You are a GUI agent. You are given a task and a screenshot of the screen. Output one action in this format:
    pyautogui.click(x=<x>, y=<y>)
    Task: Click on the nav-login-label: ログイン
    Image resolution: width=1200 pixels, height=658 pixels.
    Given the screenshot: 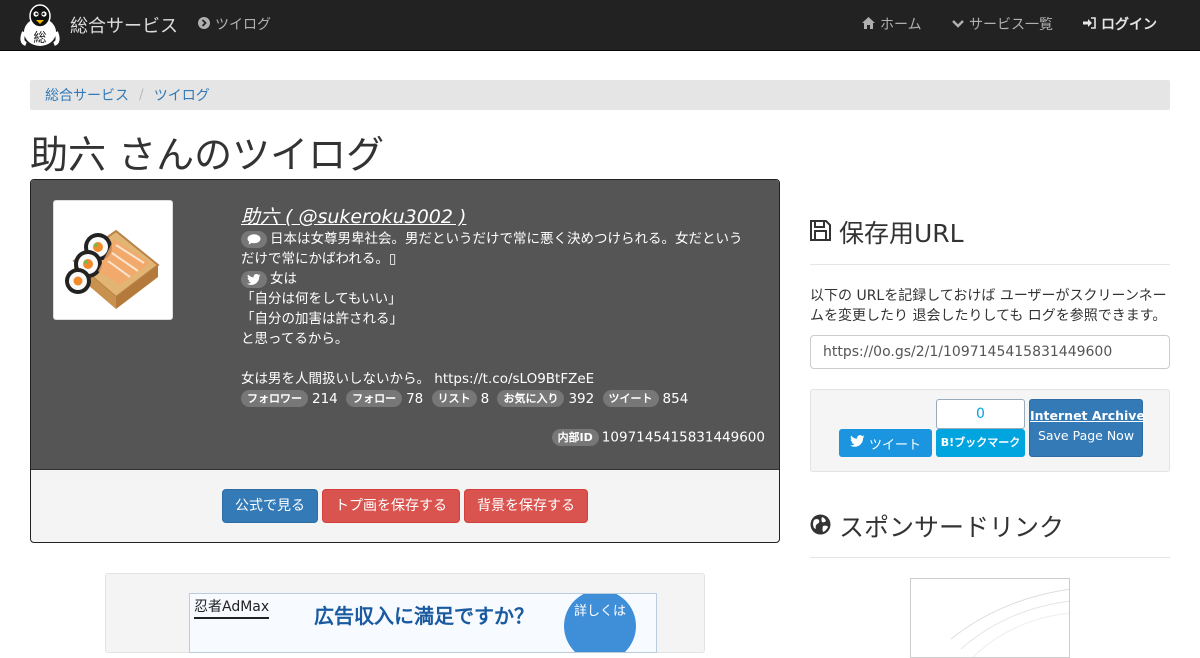 What is the action you would take?
    pyautogui.click(x=1129, y=25)
    